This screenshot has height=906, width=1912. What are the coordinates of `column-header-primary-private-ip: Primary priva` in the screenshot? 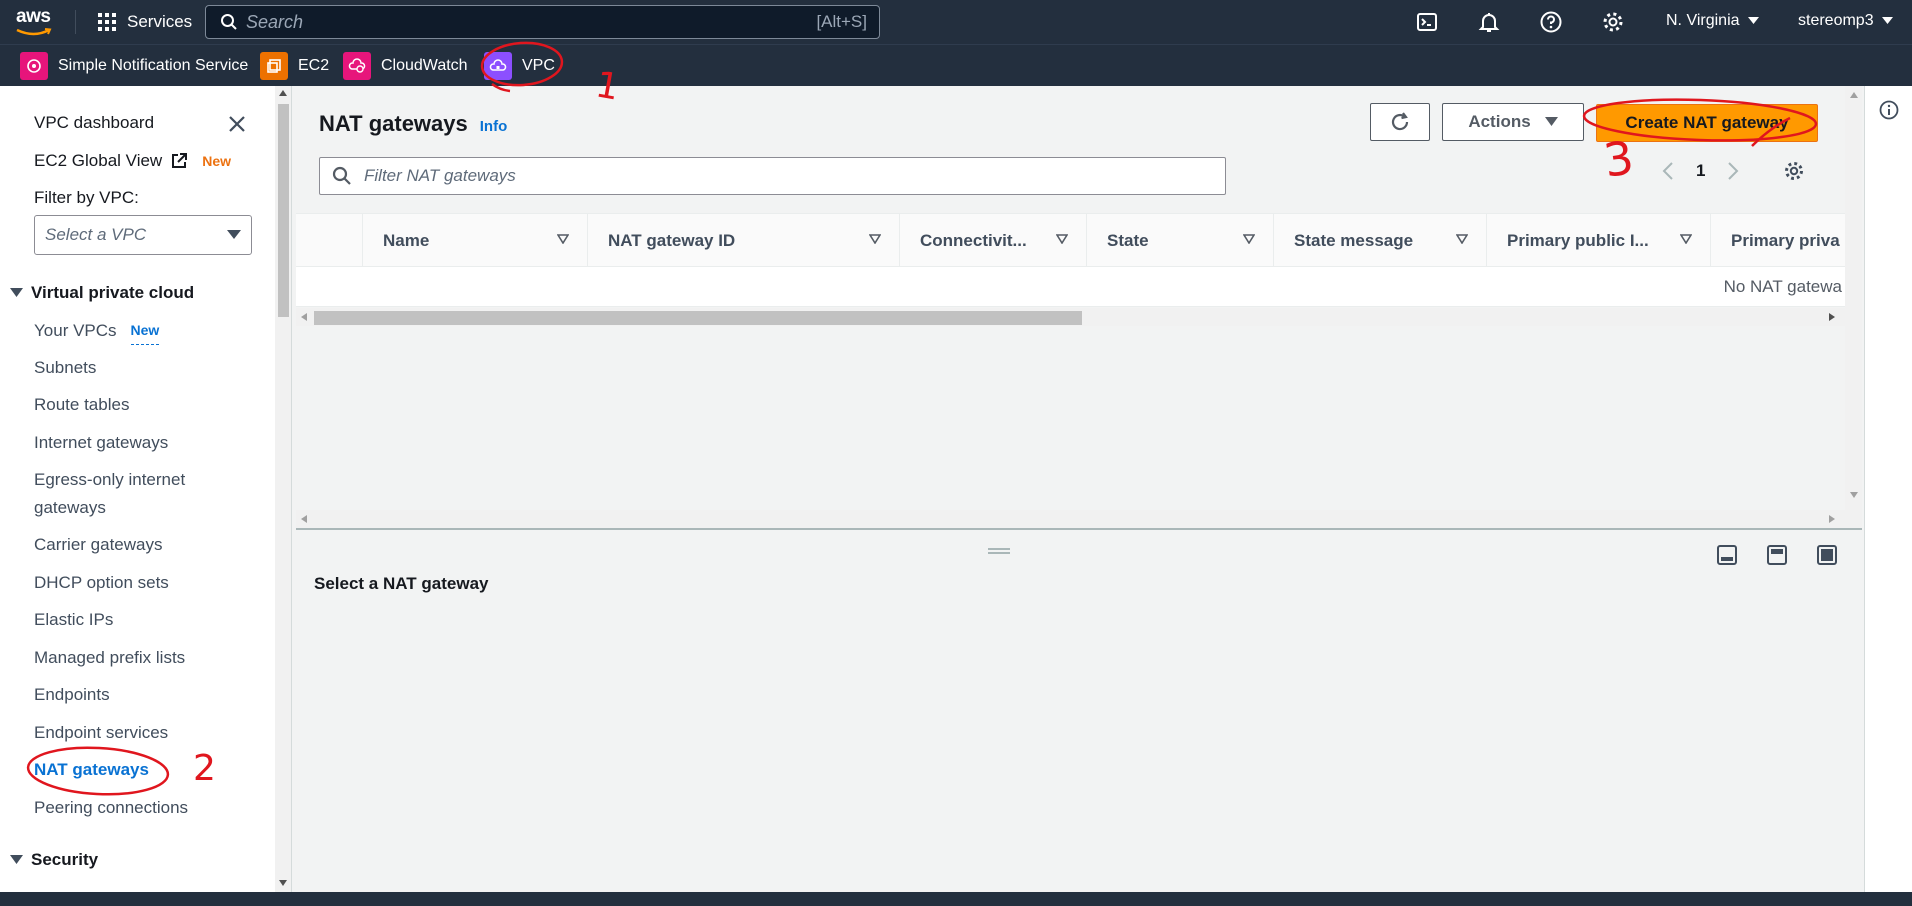 It's located at (1777, 241).